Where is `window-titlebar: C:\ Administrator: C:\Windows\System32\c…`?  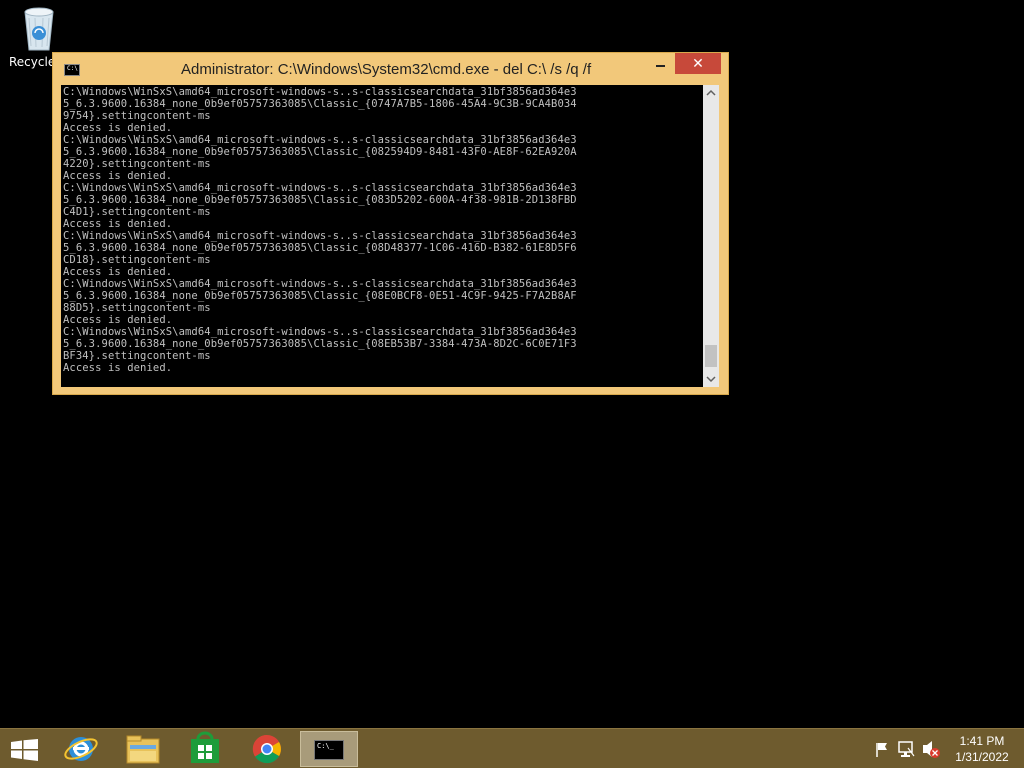 window-titlebar: C:\ Administrator: C:\Windows\System32\c… is located at coordinates (390, 69).